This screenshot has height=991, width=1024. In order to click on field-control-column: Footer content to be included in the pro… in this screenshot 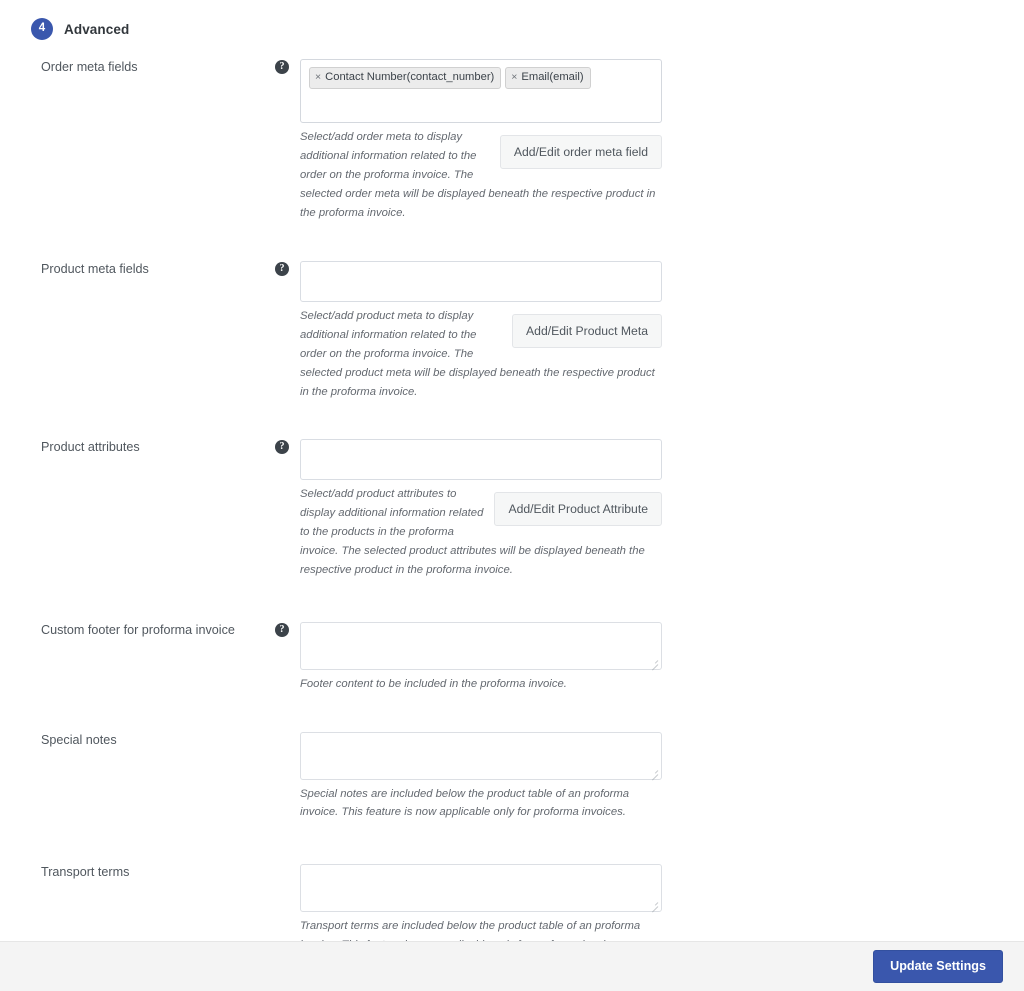, I will do `click(481, 657)`.